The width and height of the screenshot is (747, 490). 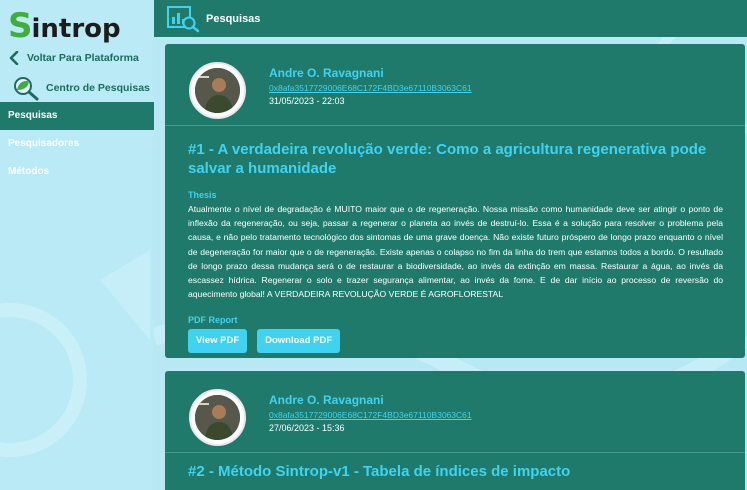 I want to click on logo-s: S, so click(x=20, y=26).